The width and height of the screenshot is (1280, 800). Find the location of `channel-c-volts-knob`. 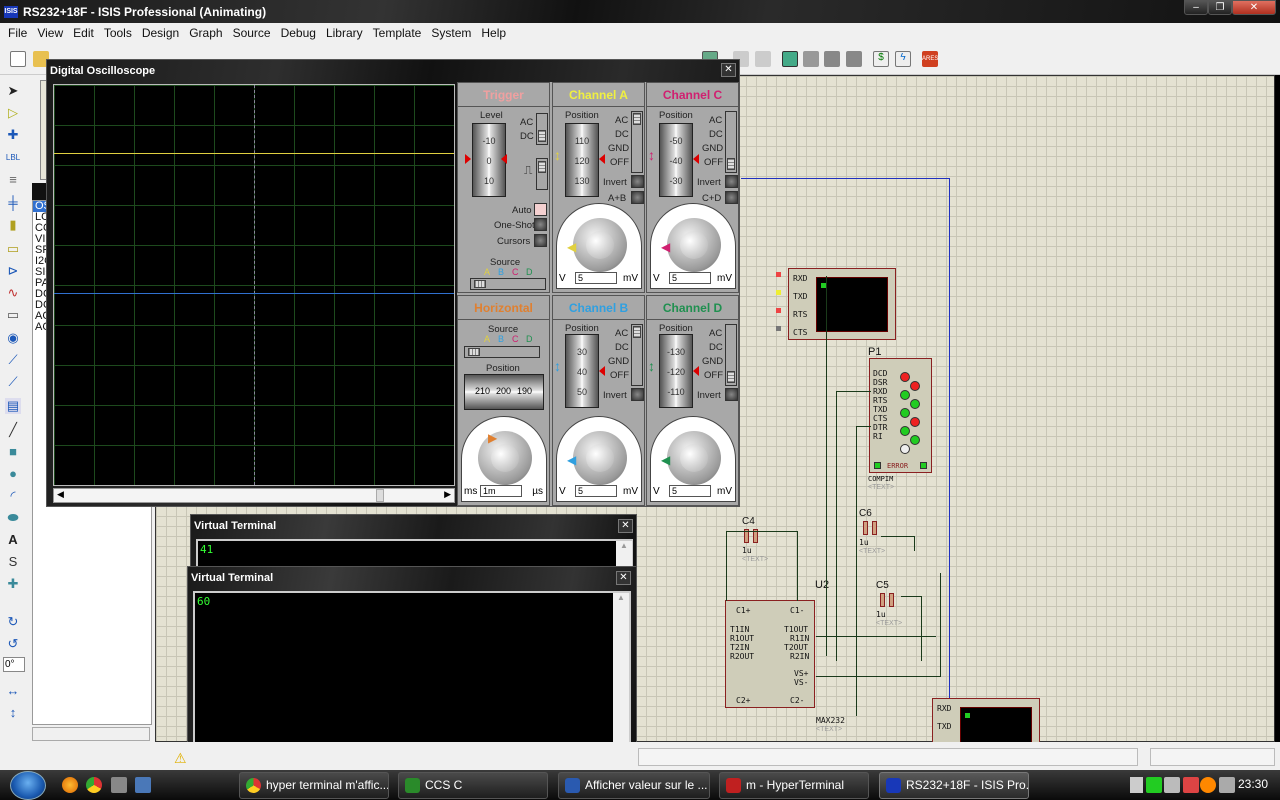

channel-c-volts-knob is located at coordinates (694, 245).